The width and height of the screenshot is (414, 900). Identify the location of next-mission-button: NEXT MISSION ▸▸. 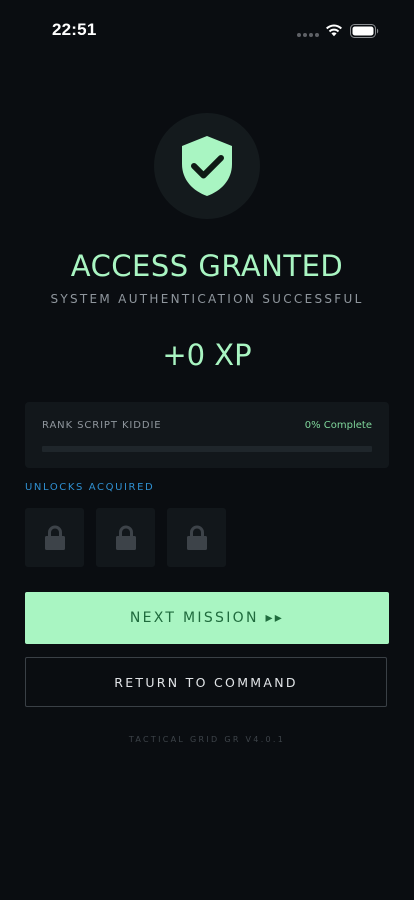
(207, 618).